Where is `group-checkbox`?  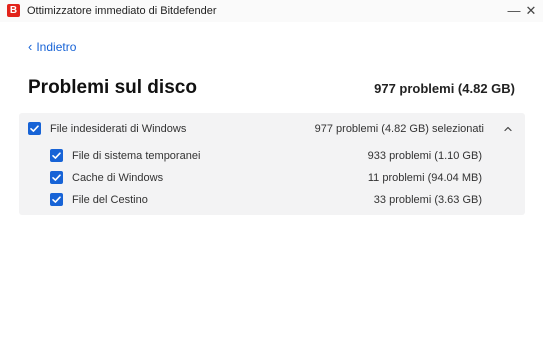 group-checkbox is located at coordinates (34, 128).